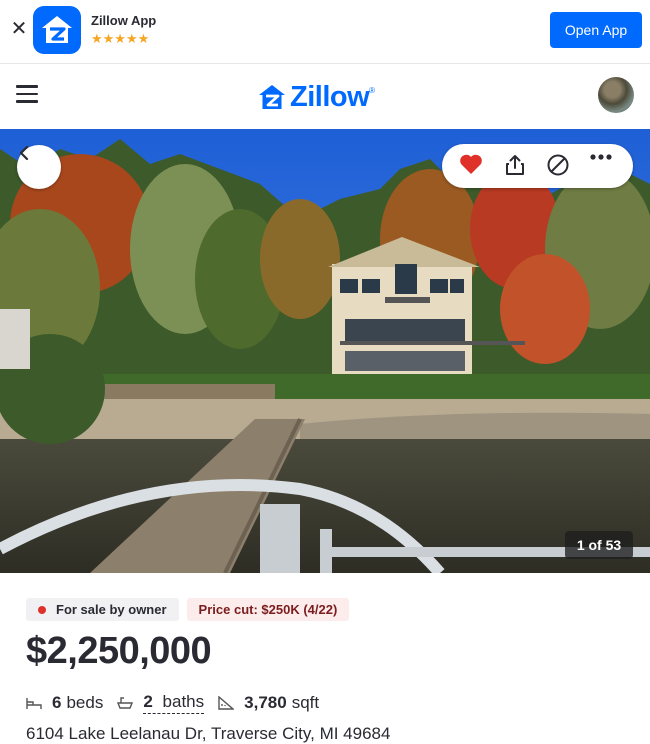 This screenshot has height=744, width=650. I want to click on status-label: For sale by owner, so click(111, 609).